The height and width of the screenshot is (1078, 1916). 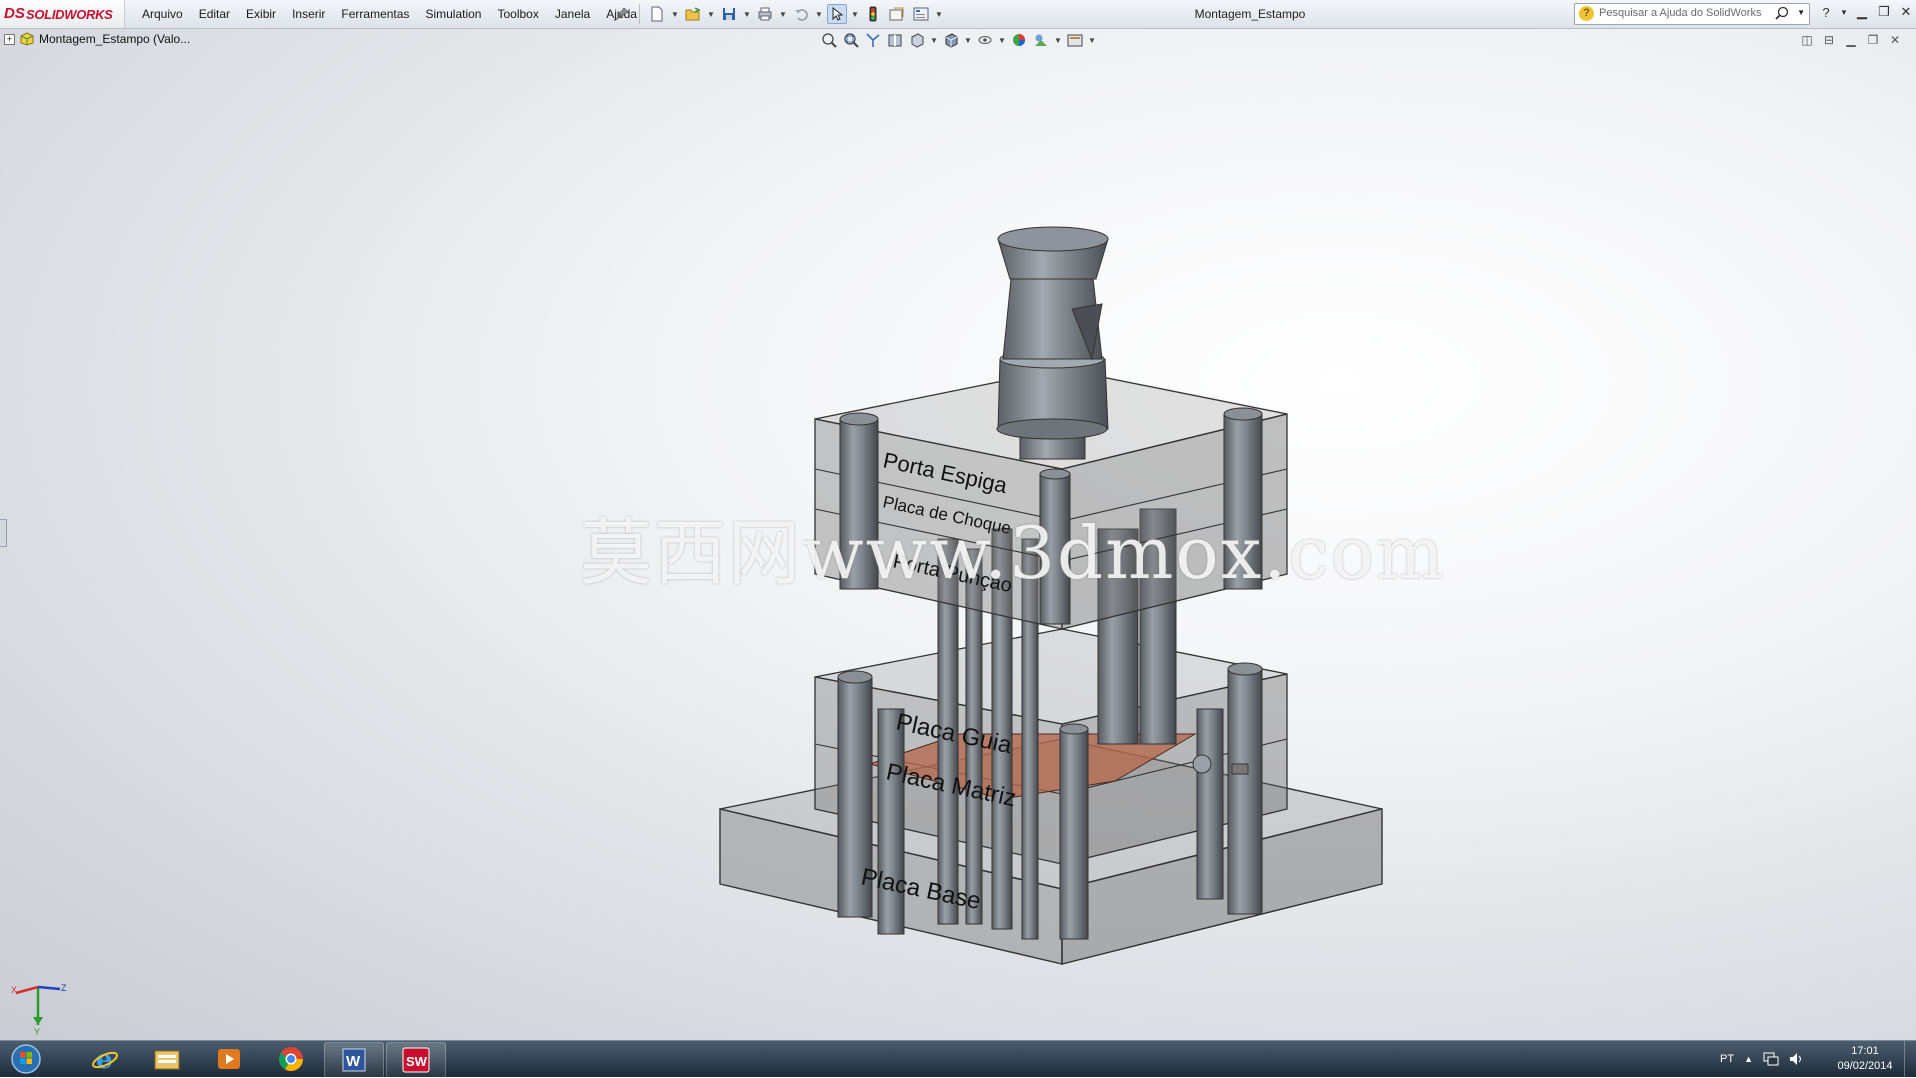 What do you see at coordinates (747, 14) in the screenshot?
I see `save-dropdown-icon: ▼` at bounding box center [747, 14].